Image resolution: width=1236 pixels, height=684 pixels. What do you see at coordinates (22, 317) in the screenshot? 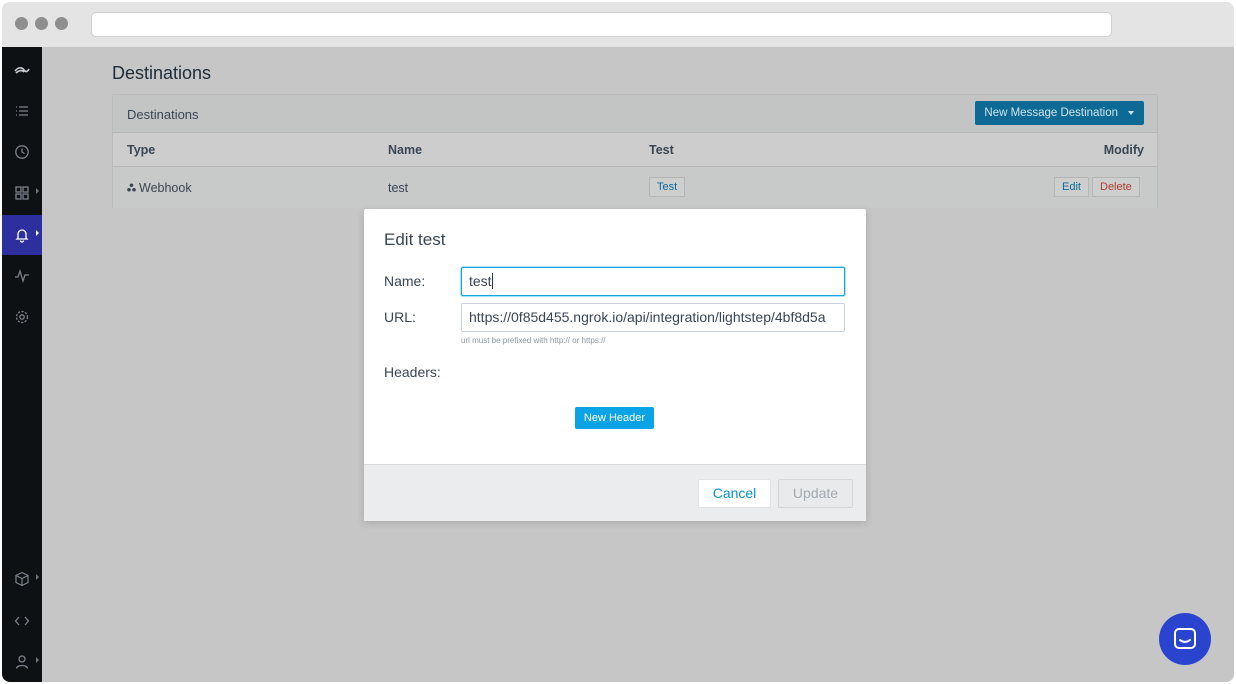
I see `settings-gear-icon` at bounding box center [22, 317].